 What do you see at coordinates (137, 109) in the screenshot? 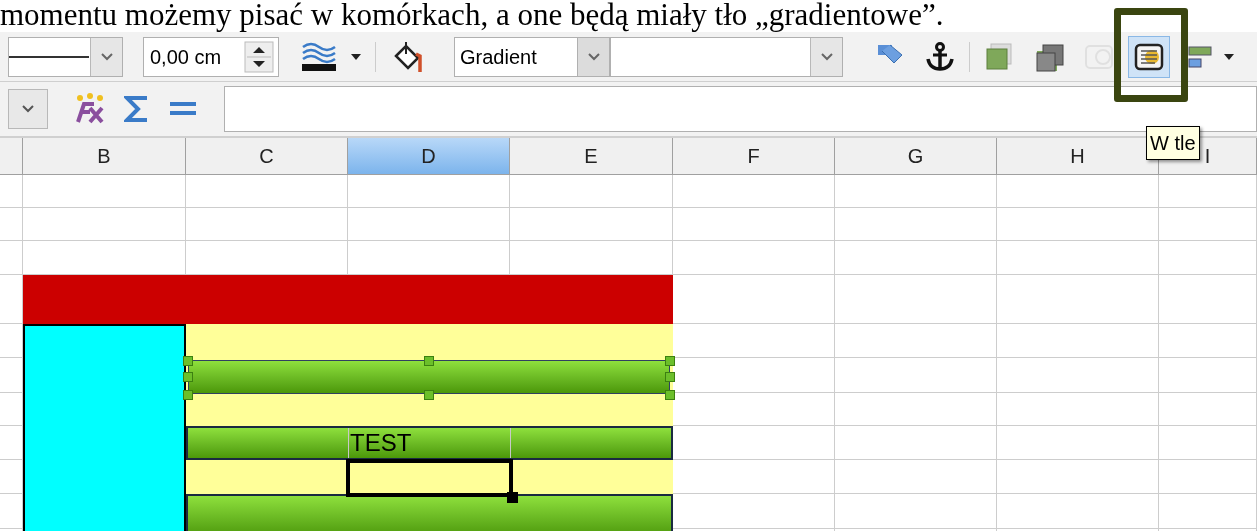
I see `sum-icon` at bounding box center [137, 109].